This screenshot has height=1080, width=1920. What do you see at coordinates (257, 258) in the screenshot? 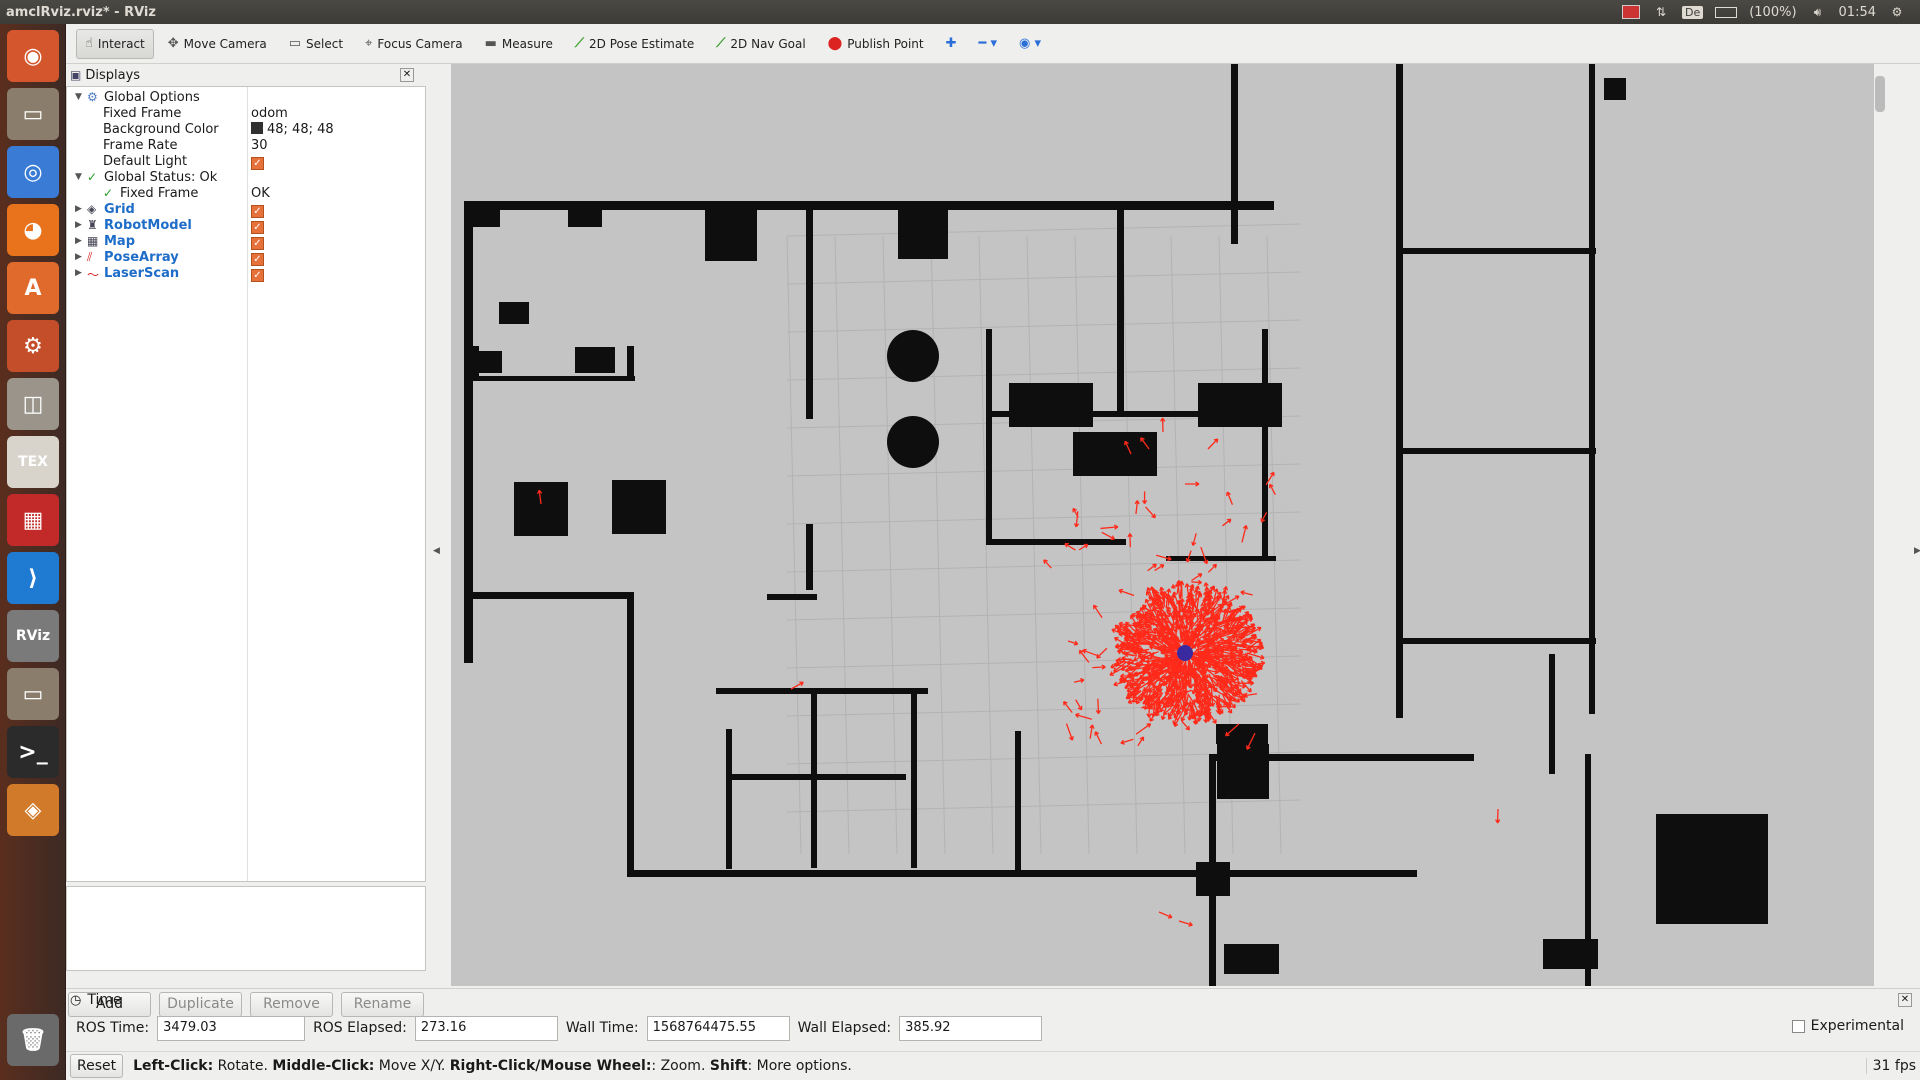
I see `display-posearray-checkbox: ✓` at bounding box center [257, 258].